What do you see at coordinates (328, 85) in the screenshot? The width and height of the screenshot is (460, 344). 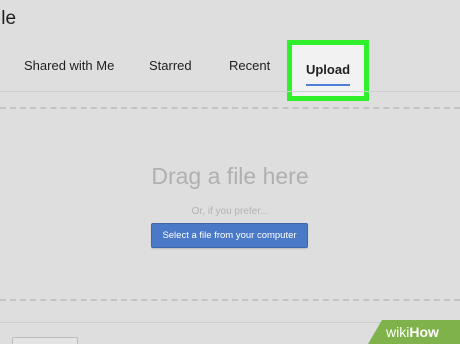 I see `active-tab-indicator` at bounding box center [328, 85].